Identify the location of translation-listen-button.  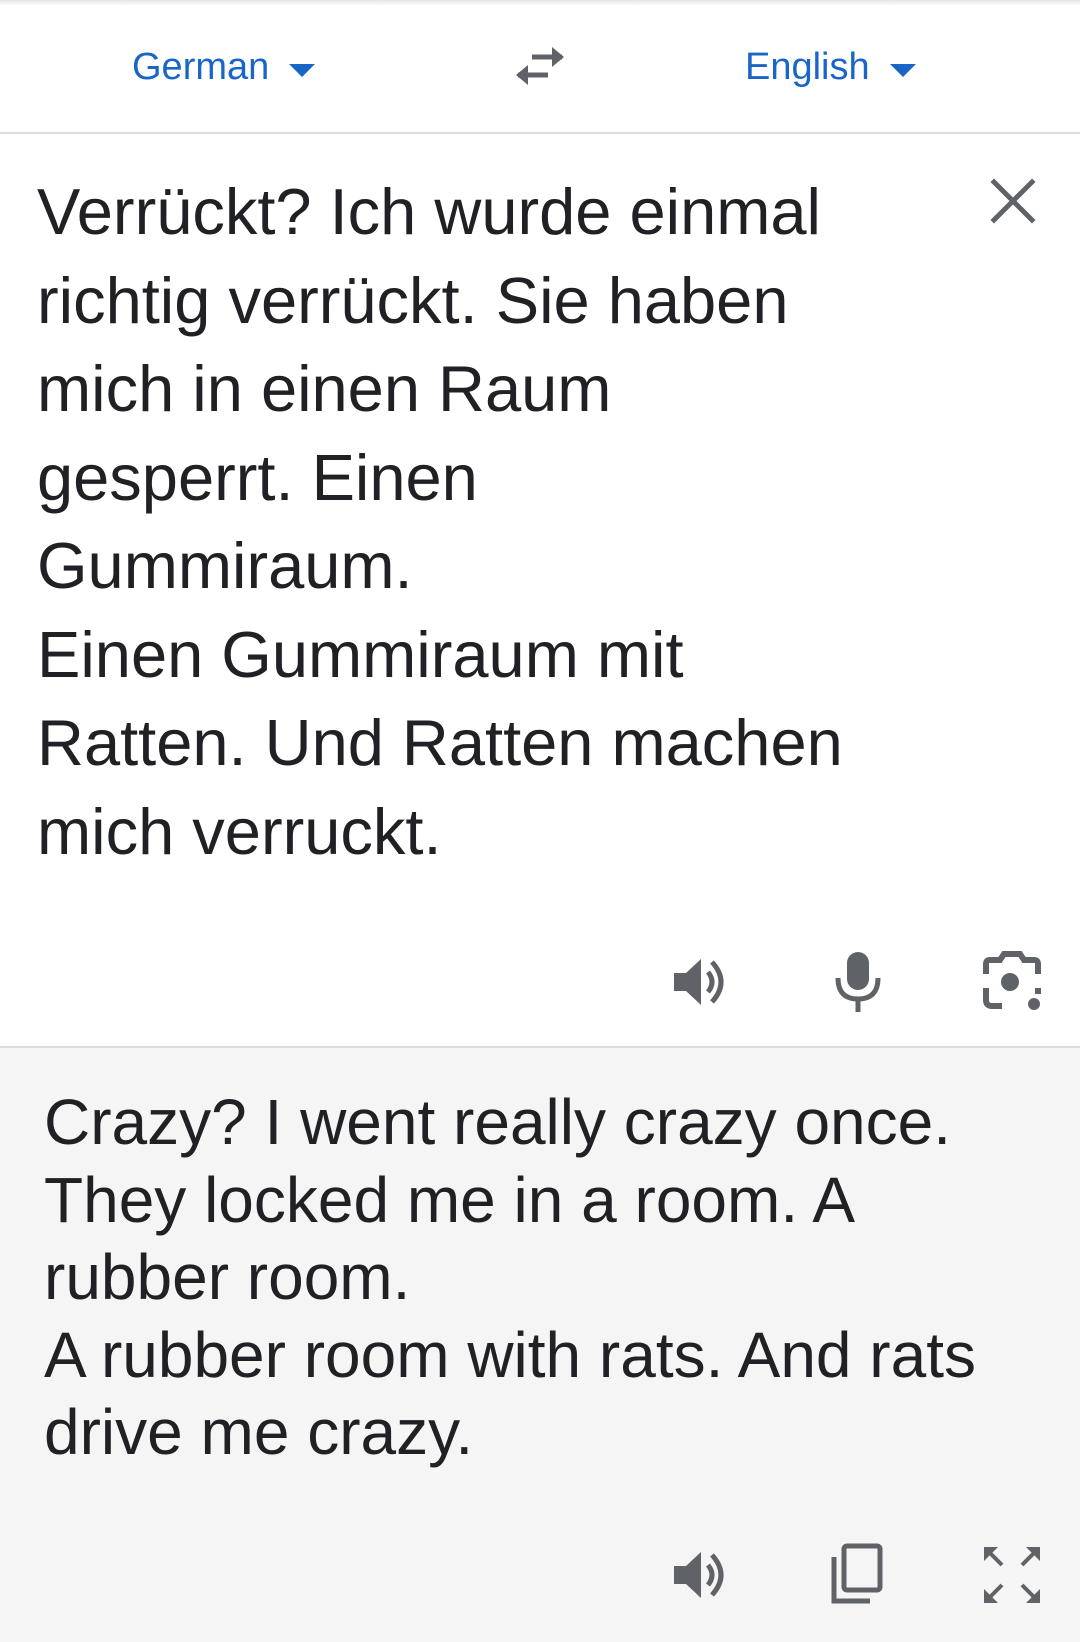
(702, 1575).